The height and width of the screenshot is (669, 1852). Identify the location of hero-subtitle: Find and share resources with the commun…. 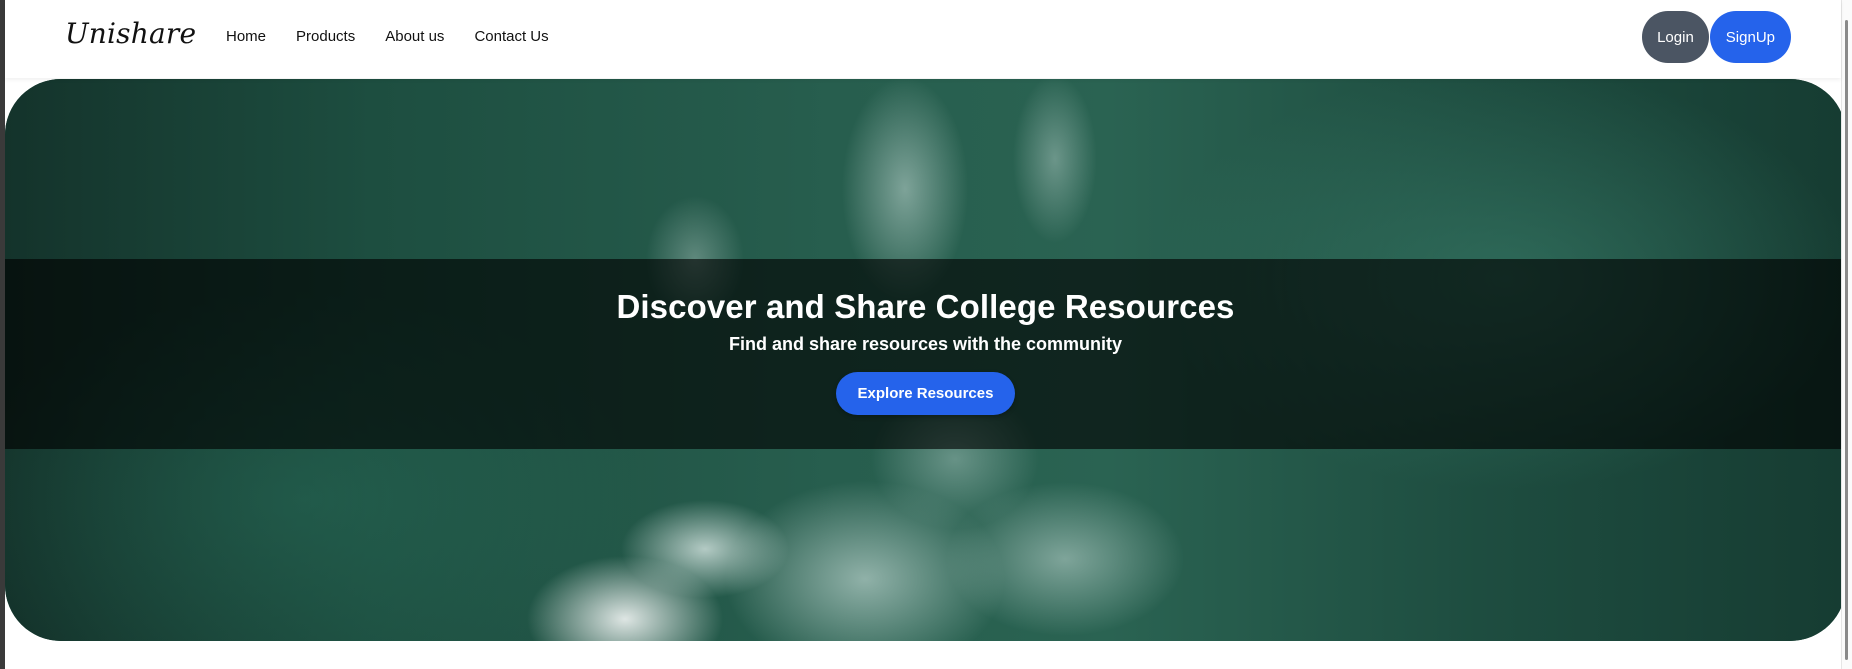
(925, 344).